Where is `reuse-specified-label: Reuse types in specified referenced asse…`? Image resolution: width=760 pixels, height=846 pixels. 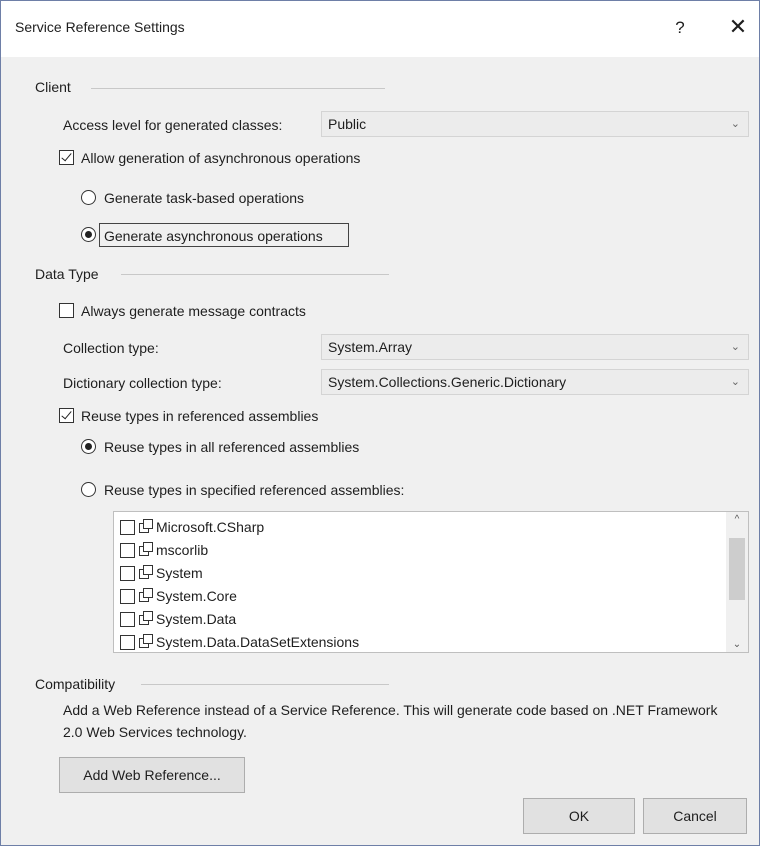 reuse-specified-label: Reuse types in specified referenced asse… is located at coordinates (254, 490).